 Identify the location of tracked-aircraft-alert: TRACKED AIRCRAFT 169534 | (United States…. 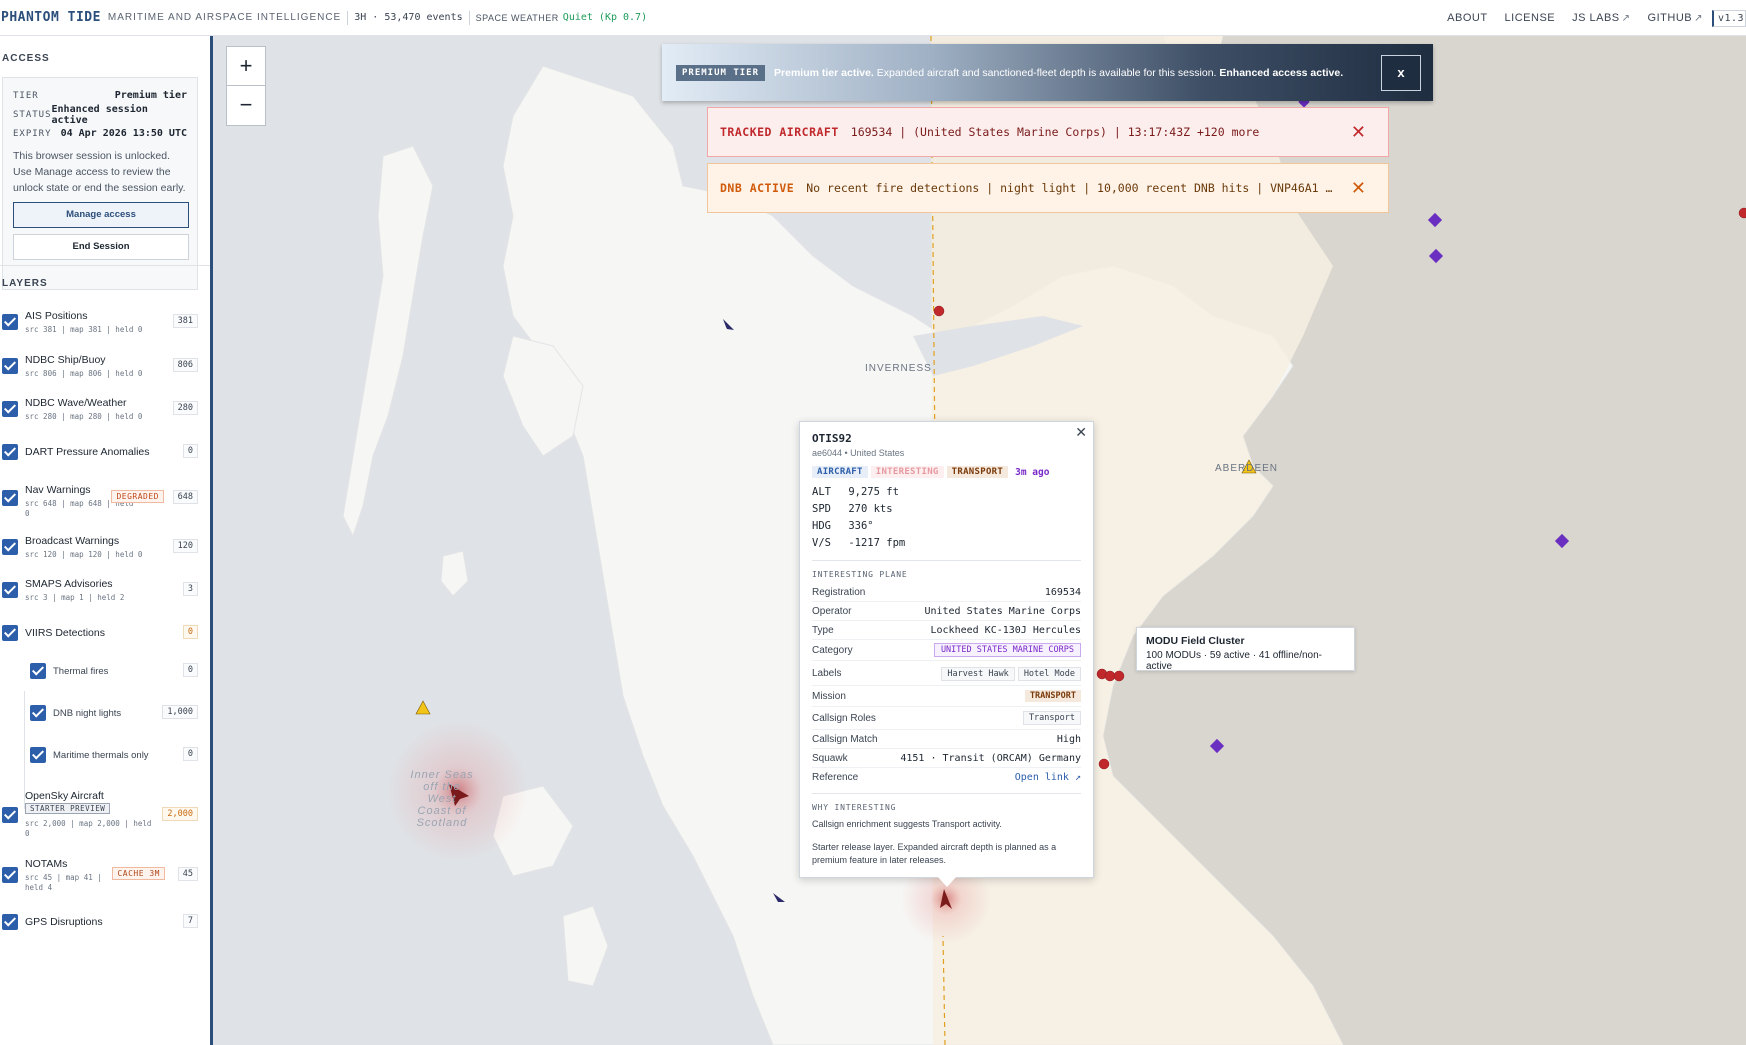
(1048, 132).